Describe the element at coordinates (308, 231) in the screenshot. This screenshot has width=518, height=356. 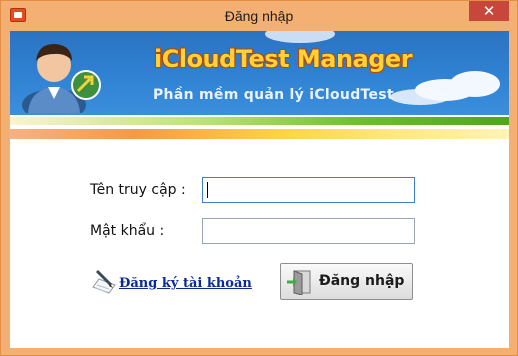
I see `password-input` at that location.